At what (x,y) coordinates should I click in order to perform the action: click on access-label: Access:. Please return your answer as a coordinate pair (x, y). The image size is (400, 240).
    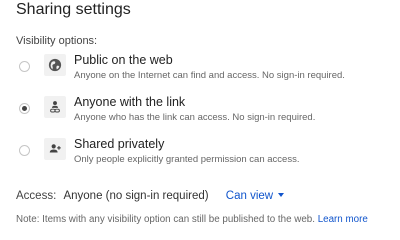
    Looking at the image, I should click on (36, 196).